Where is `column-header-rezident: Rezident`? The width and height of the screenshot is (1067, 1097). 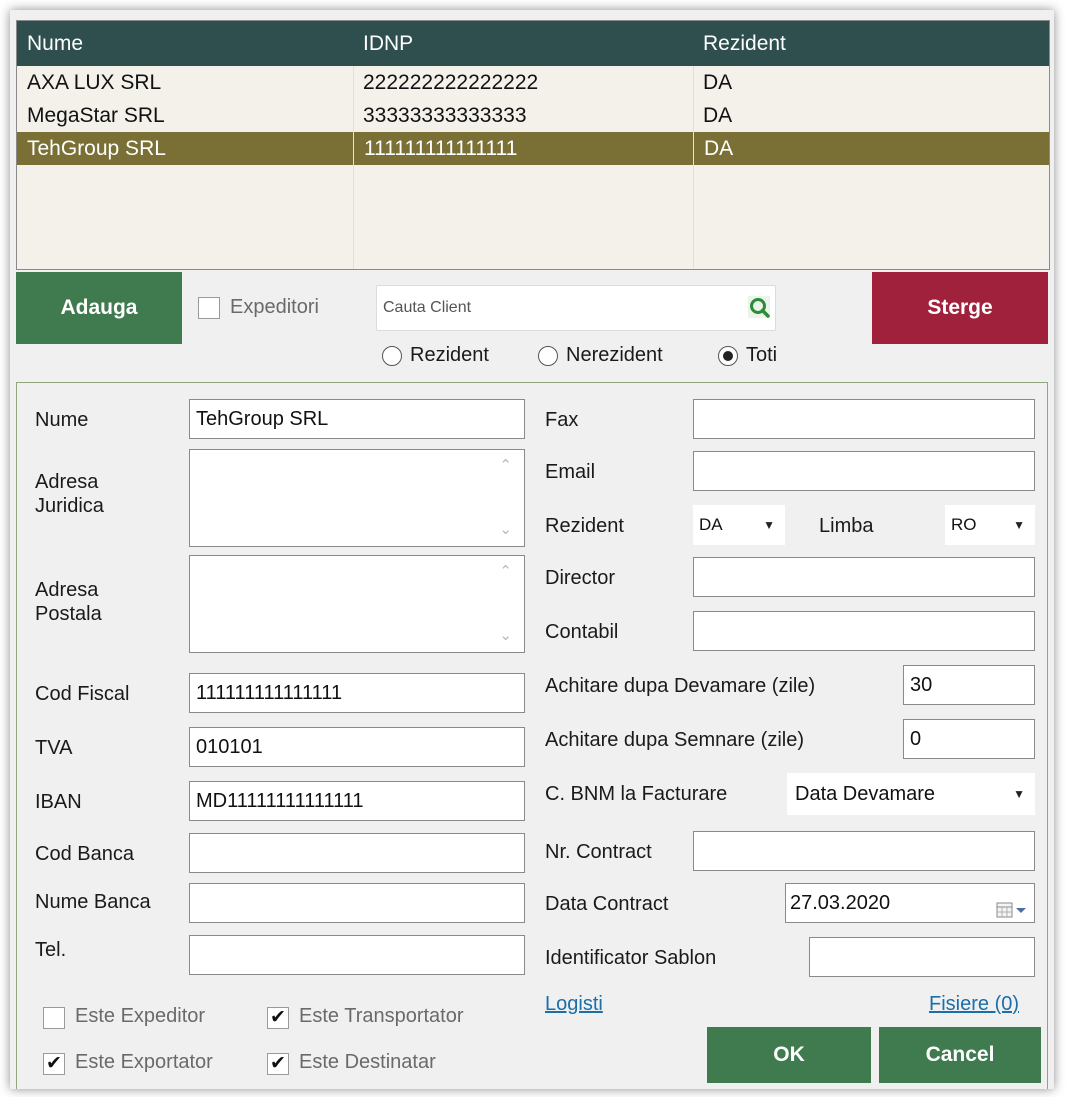
column-header-rezident: Rezident is located at coordinates (871, 43).